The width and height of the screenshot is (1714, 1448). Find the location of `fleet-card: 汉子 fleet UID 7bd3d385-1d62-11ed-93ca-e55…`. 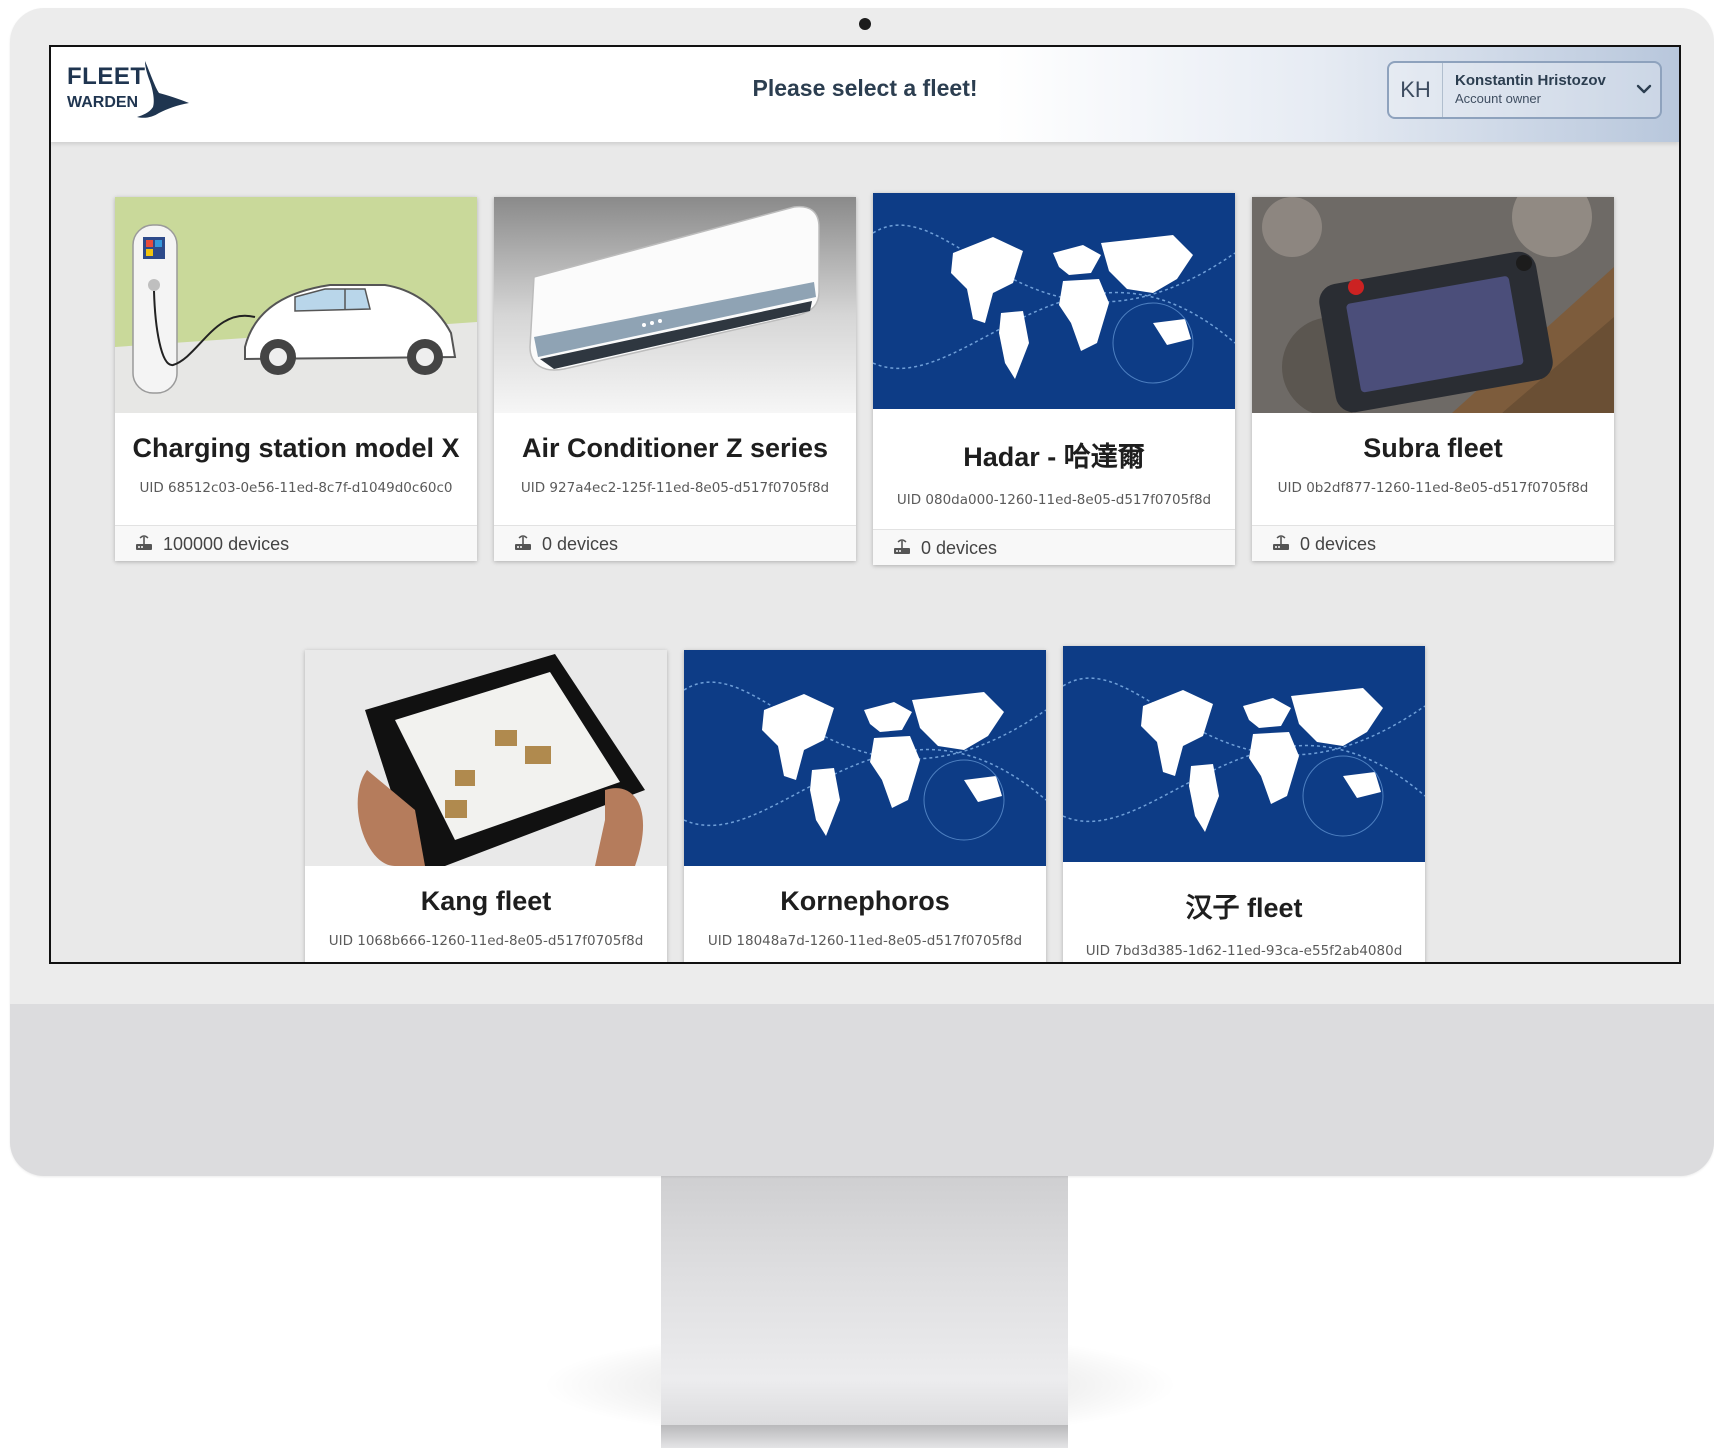

fleet-card: 汉子 fleet UID 7bd3d385-1d62-11ed-93ca-e55… is located at coordinates (1244, 804).